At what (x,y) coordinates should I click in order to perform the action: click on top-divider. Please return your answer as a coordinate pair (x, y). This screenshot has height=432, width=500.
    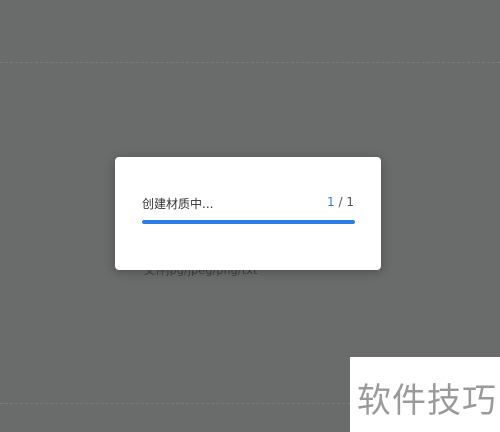
    Looking at the image, I should click on (250, 62).